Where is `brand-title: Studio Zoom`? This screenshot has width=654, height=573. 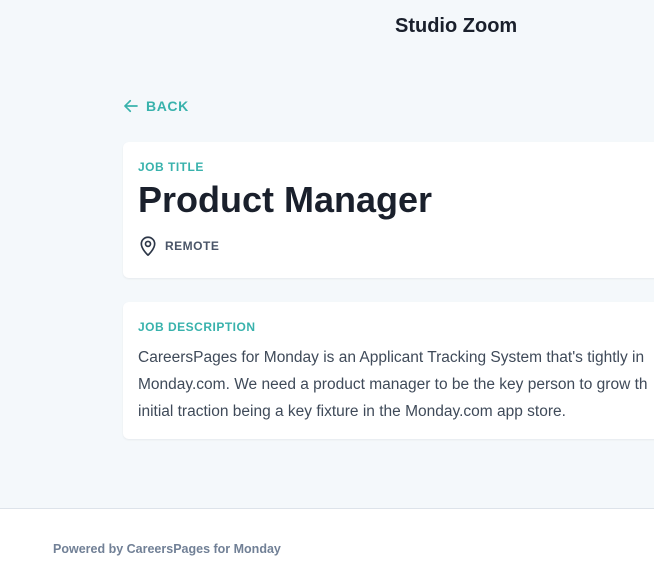
brand-title: Studio Zoom is located at coordinates (456, 26).